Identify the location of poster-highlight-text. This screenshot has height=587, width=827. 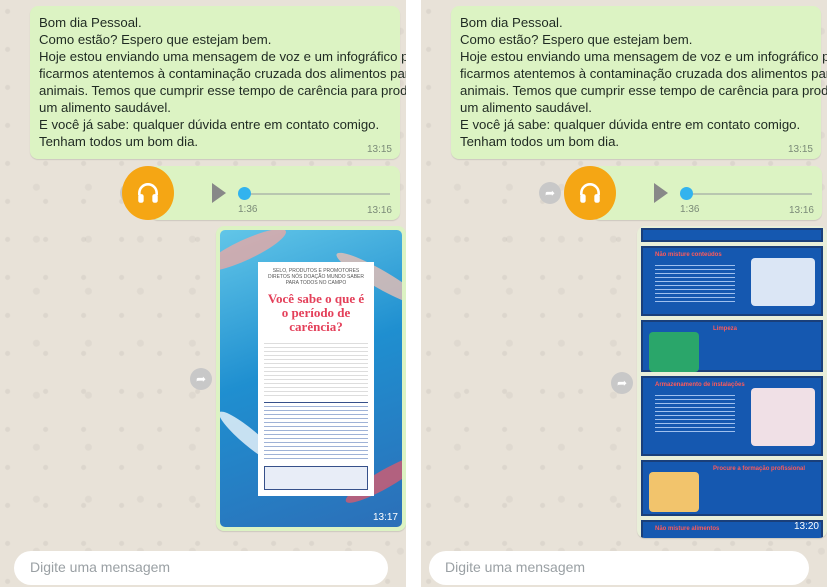
(316, 432).